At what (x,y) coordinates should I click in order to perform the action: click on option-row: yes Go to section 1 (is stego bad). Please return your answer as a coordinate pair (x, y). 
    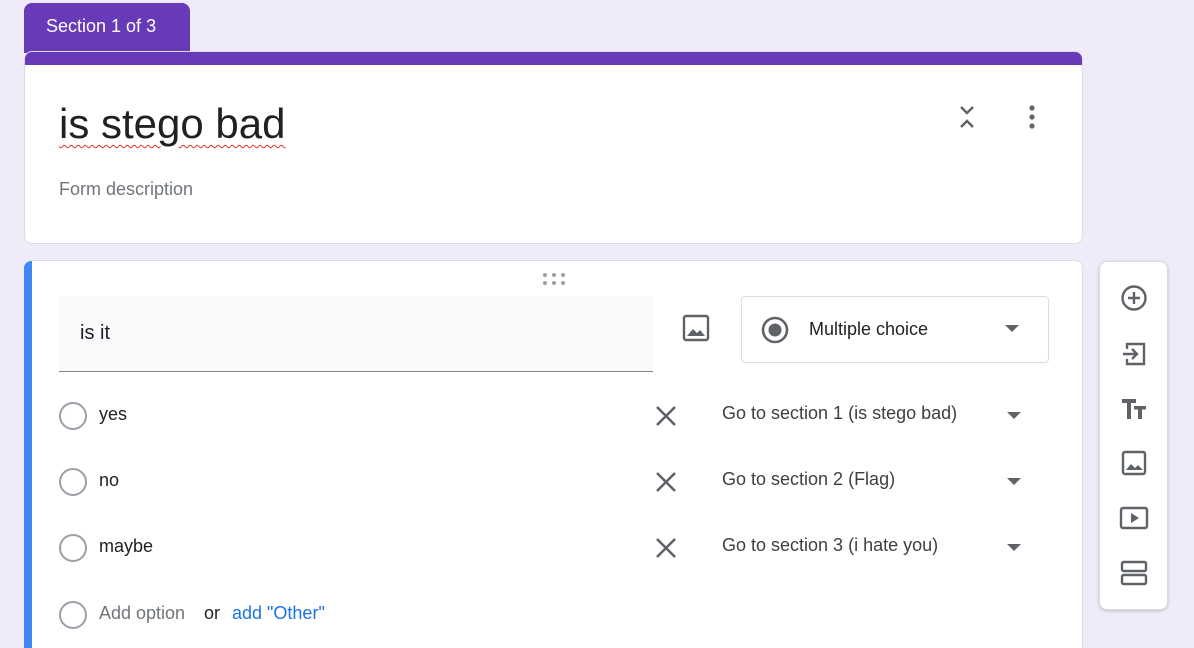
    Looking at the image, I should click on (554, 416).